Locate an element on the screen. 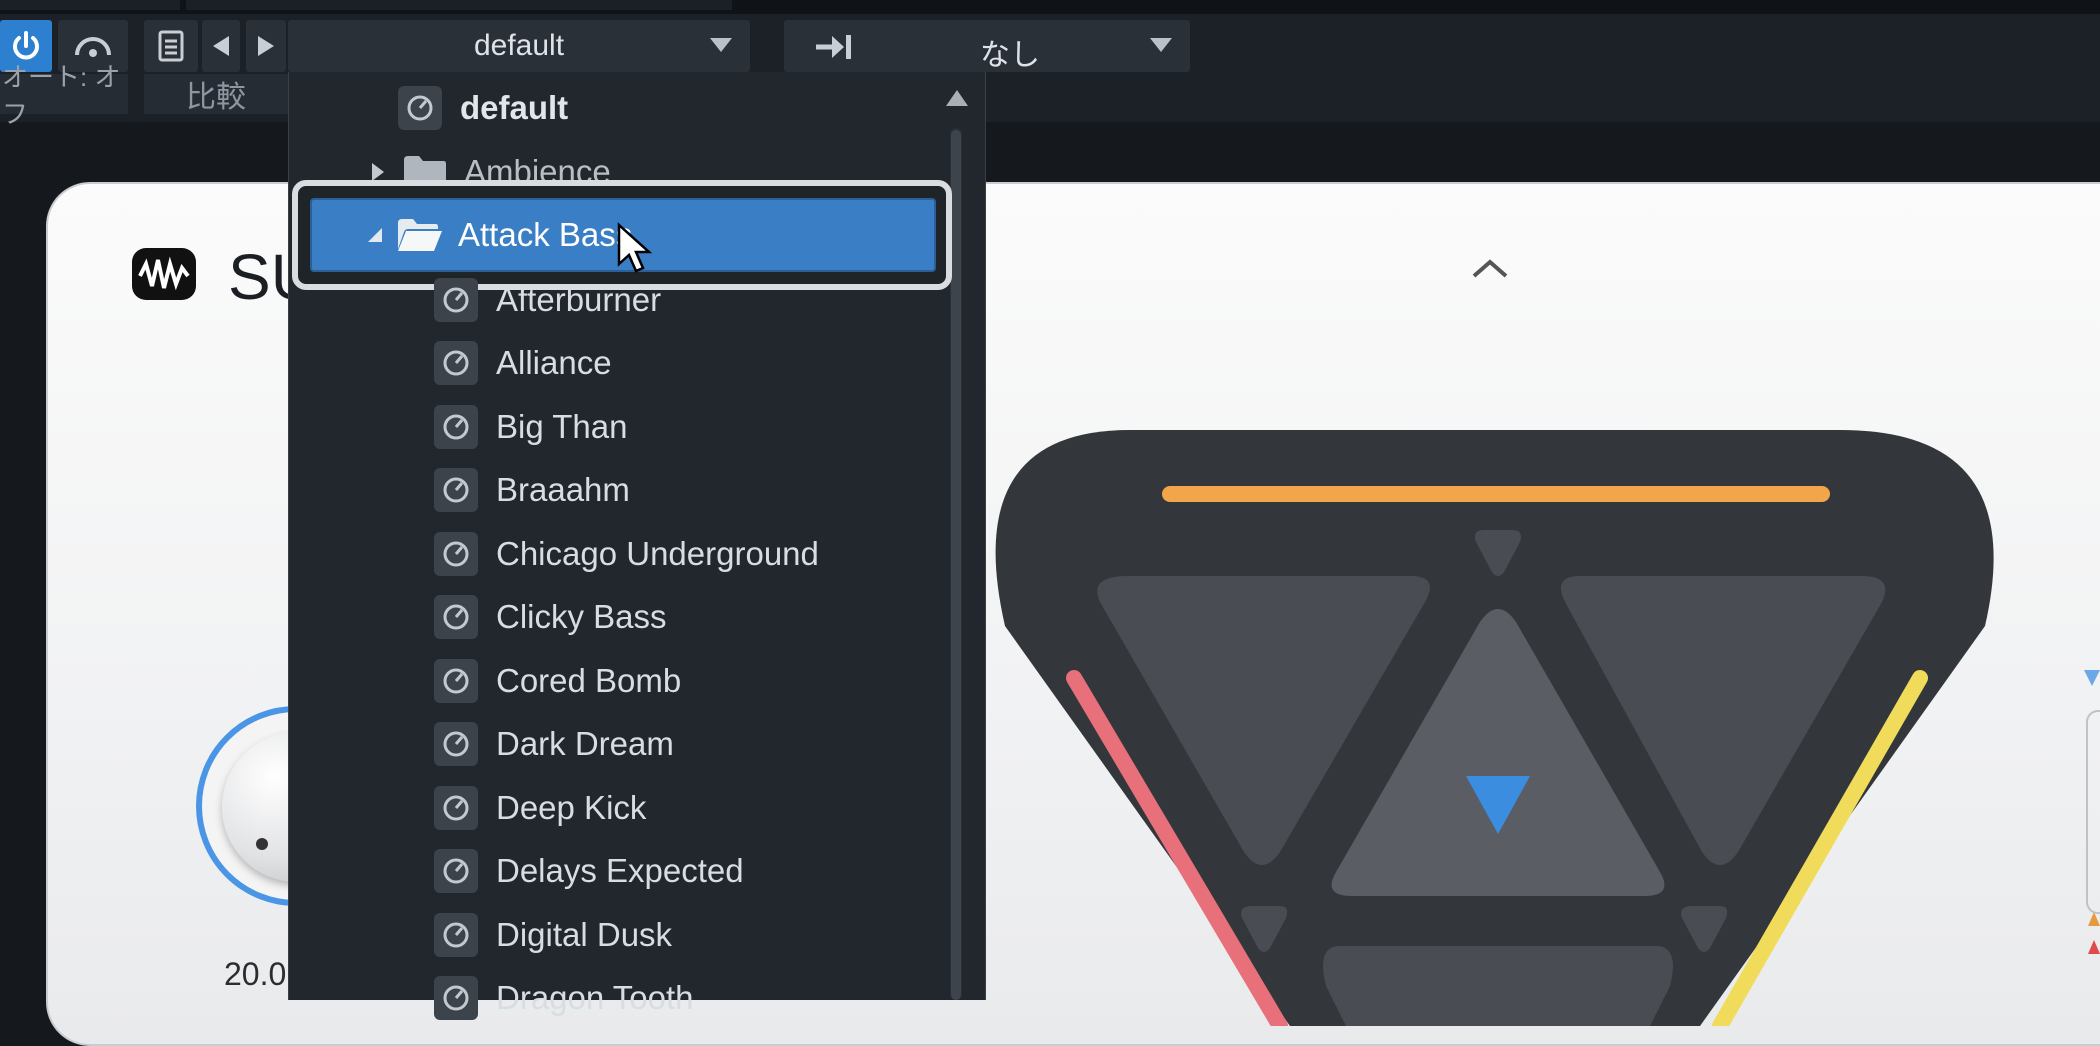  list-item: Clicky Bass is located at coordinates (694, 618).